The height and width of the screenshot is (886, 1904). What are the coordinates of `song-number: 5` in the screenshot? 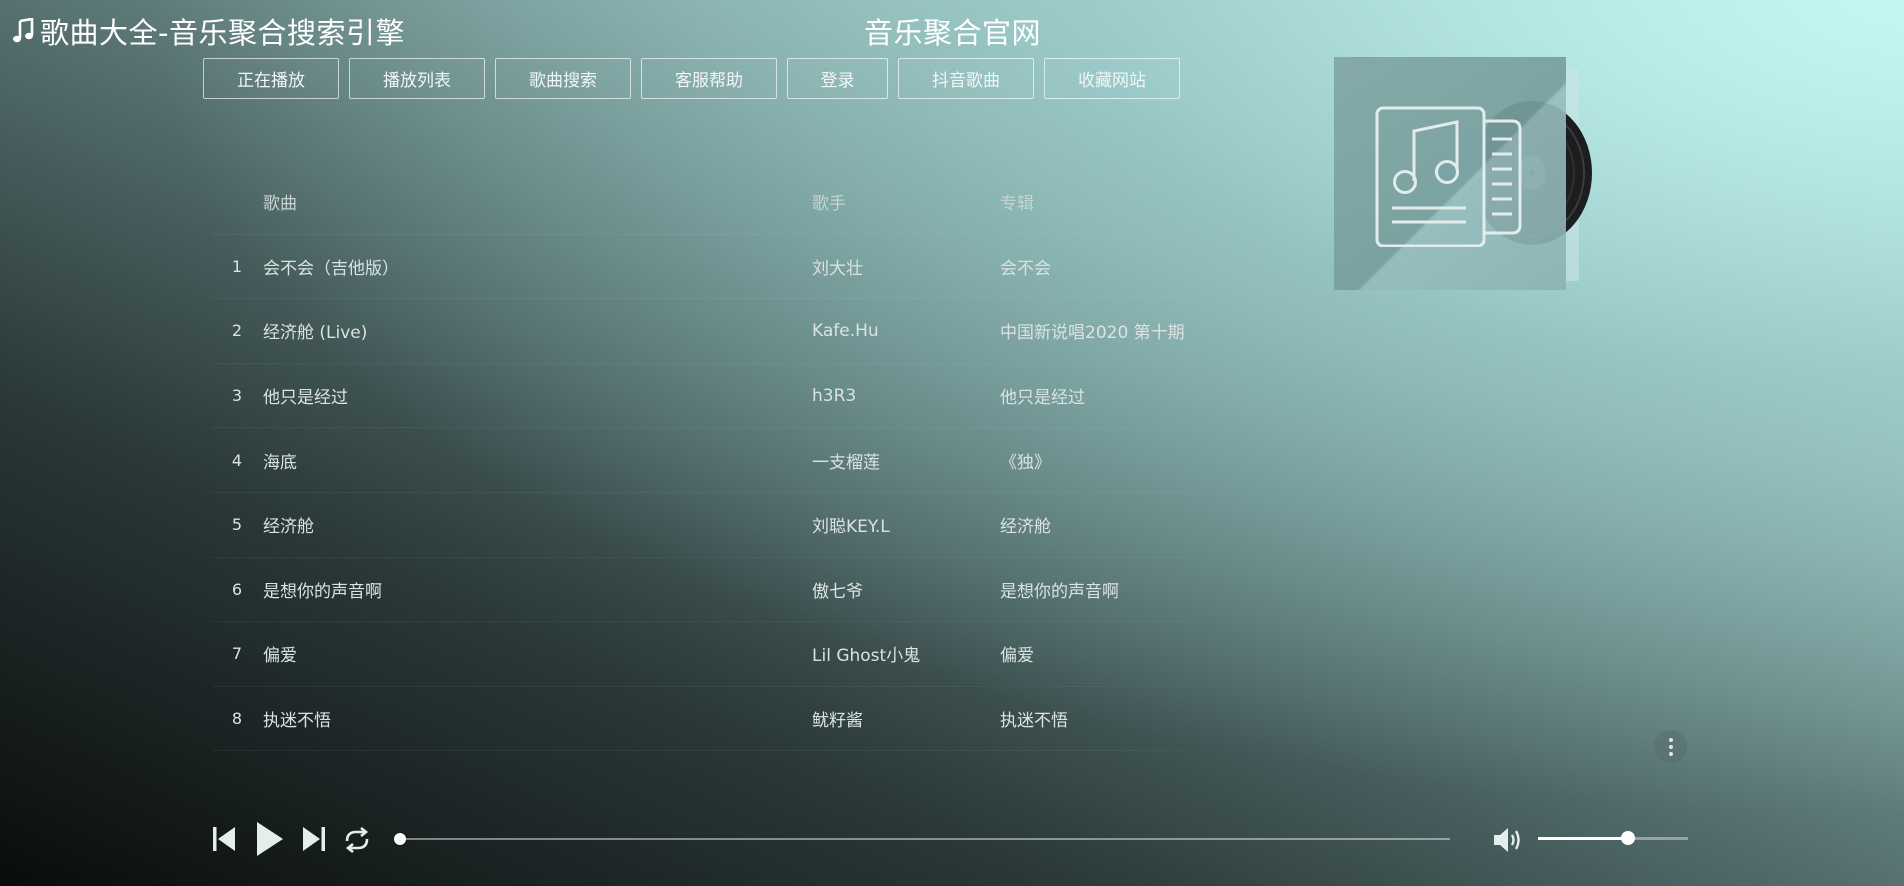 It's located at (237, 525).